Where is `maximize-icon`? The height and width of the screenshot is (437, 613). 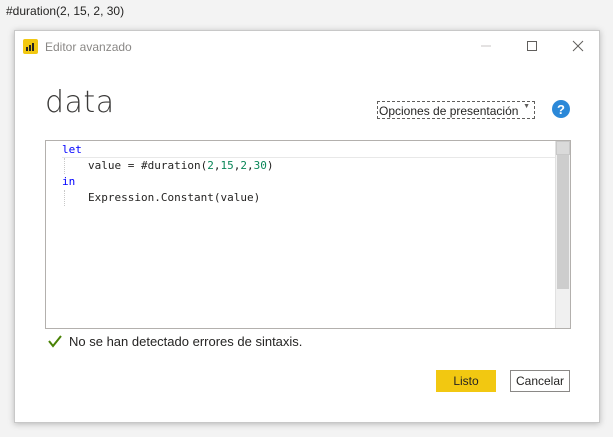 maximize-icon is located at coordinates (532, 46).